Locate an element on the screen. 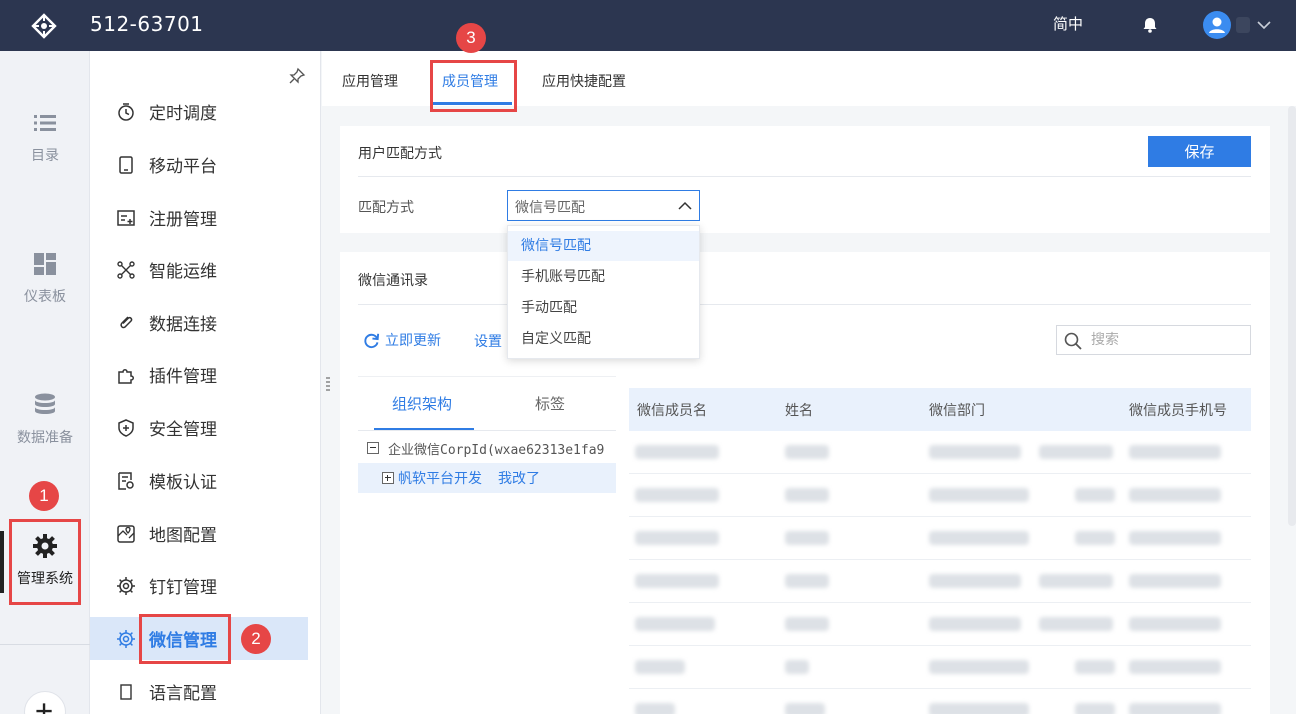 This screenshot has width=1296, height=714. app-title: 512-63701 is located at coordinates (147, 24).